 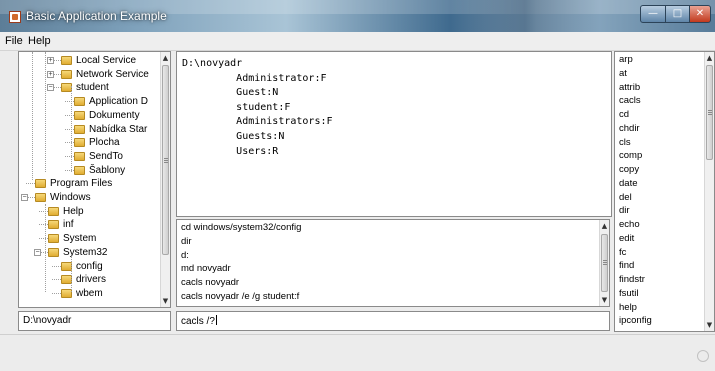 I want to click on resize-grip-icon, so click(x=703, y=356).